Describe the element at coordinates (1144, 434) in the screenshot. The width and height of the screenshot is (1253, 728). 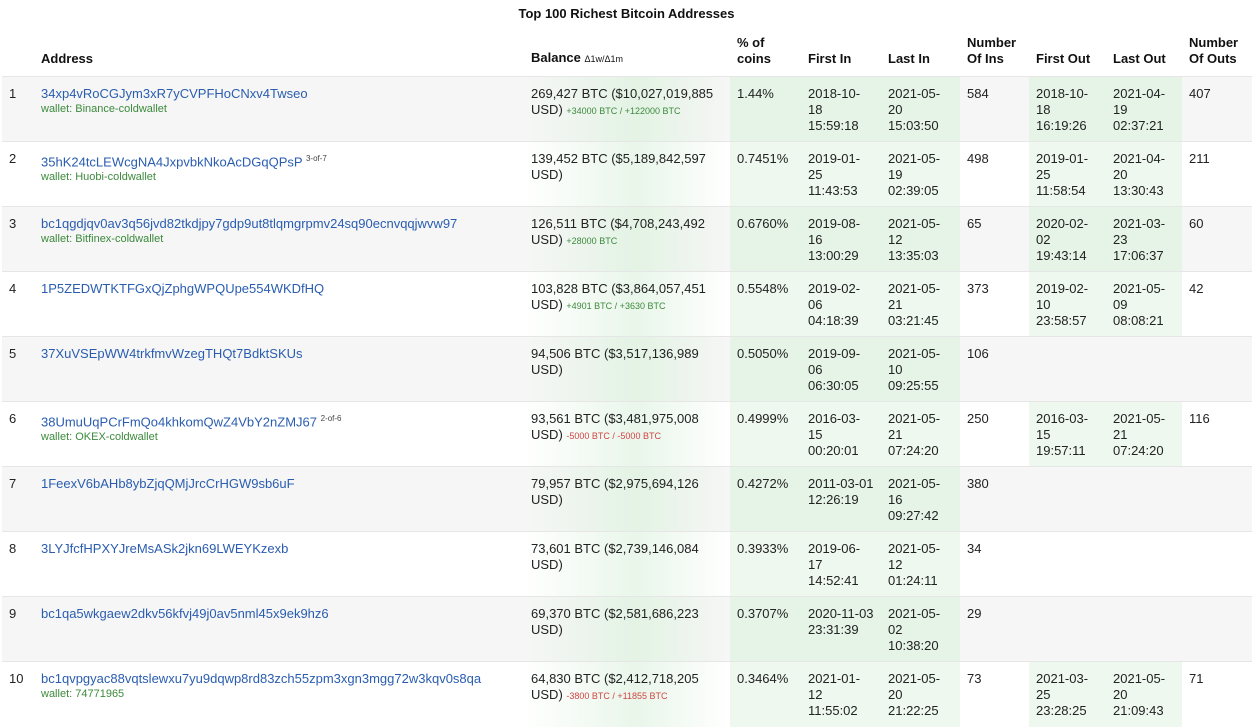
I see `last-out-cell: 2021-05-21 07:24:20` at that location.